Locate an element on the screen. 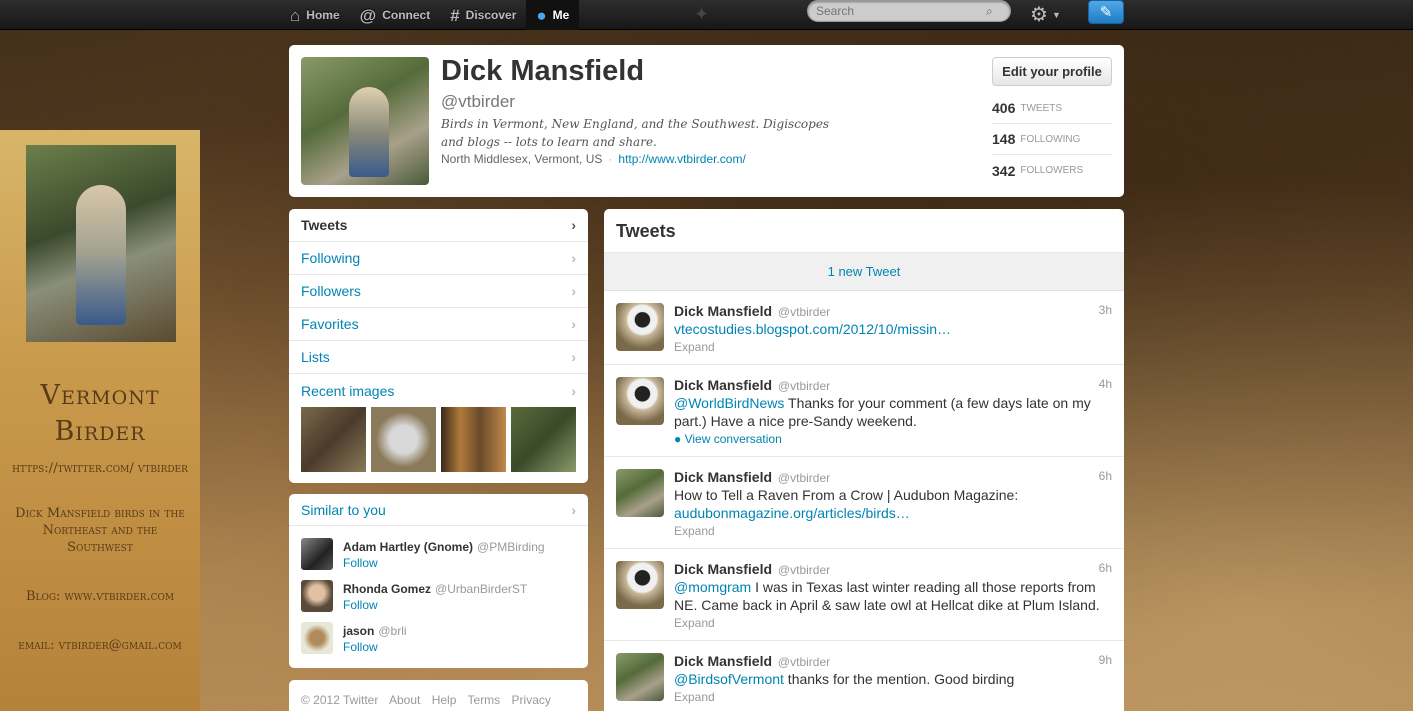 The height and width of the screenshot is (711, 1413). stat-count: 342 is located at coordinates (1004, 170).